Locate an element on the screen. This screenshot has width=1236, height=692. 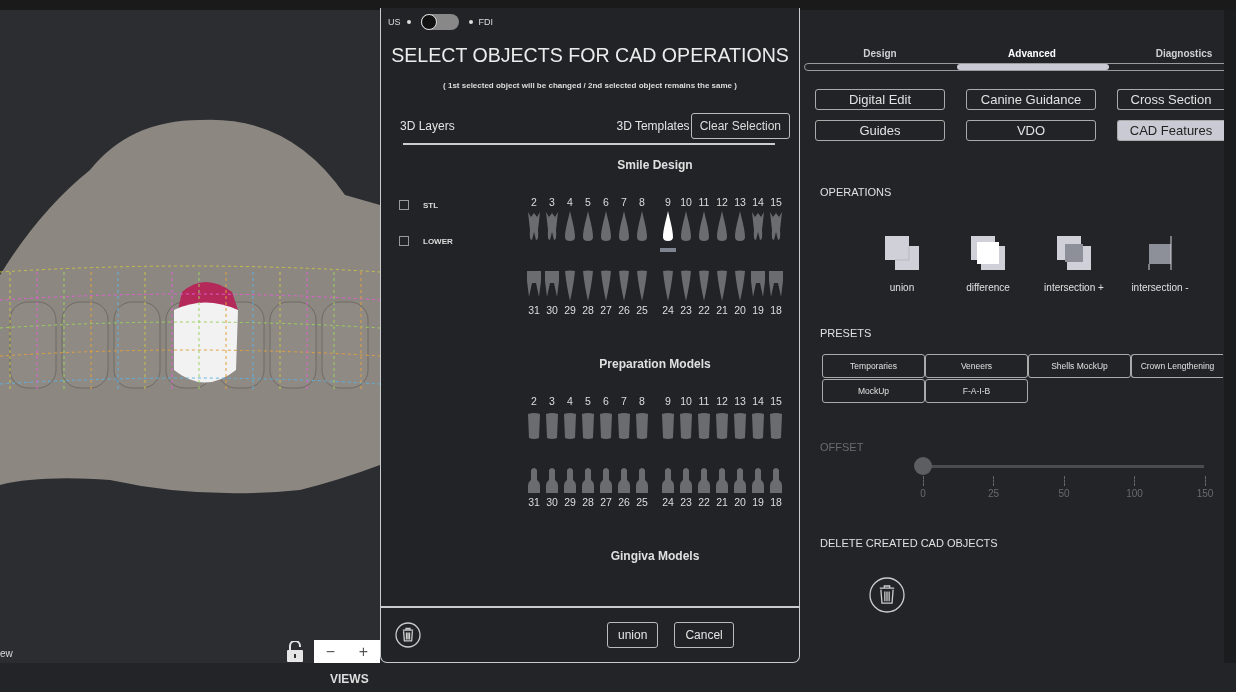
feature-button: Digital Edit is located at coordinates (880, 99).